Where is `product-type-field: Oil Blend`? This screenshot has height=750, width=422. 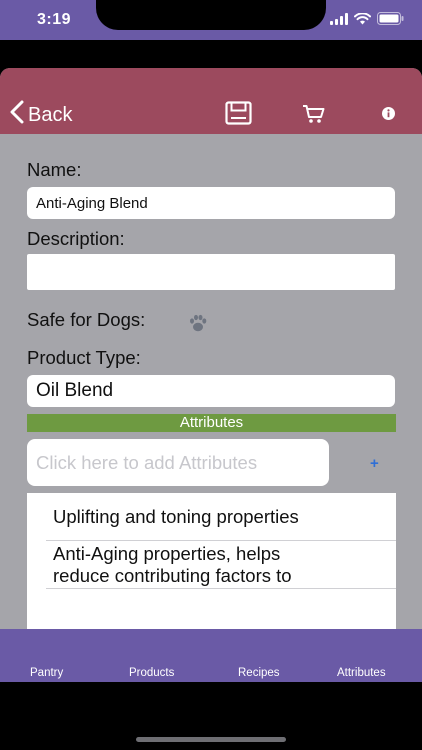 product-type-field: Oil Blend is located at coordinates (211, 391).